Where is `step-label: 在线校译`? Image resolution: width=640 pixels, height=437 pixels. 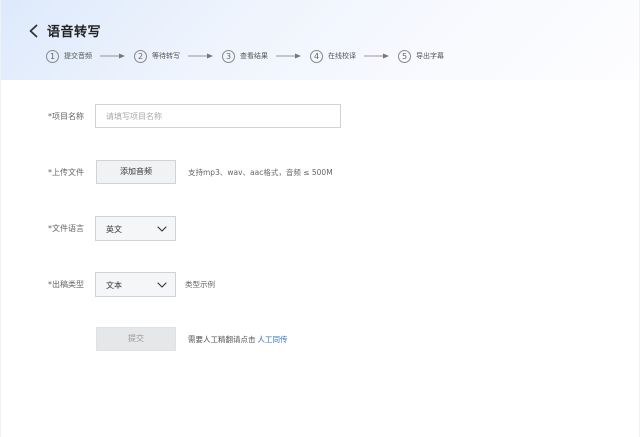 step-label: 在线校译 is located at coordinates (342, 56).